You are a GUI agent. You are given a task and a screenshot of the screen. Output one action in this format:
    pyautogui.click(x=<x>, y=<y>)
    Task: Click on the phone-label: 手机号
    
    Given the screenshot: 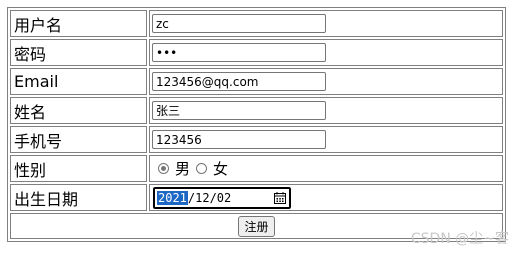 What is the action you would take?
    pyautogui.click(x=78, y=139)
    